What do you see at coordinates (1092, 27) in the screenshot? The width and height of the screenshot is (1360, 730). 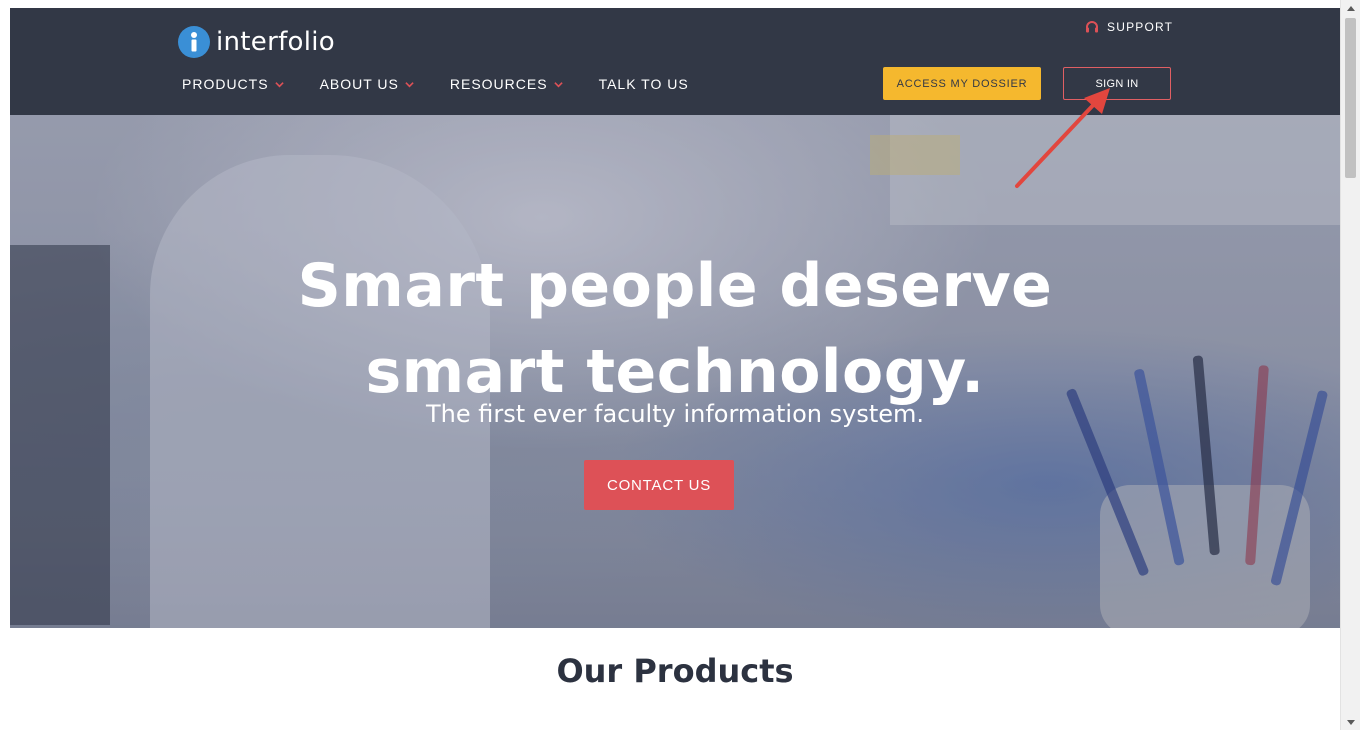 I see `headset-icon` at bounding box center [1092, 27].